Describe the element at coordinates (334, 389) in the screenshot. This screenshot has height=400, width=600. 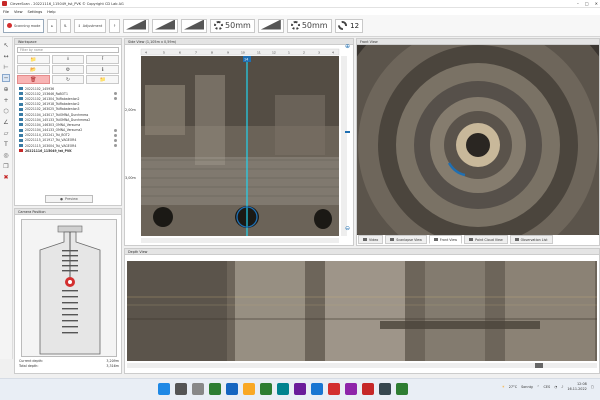
I see `cleverscan-app-icon` at that location.